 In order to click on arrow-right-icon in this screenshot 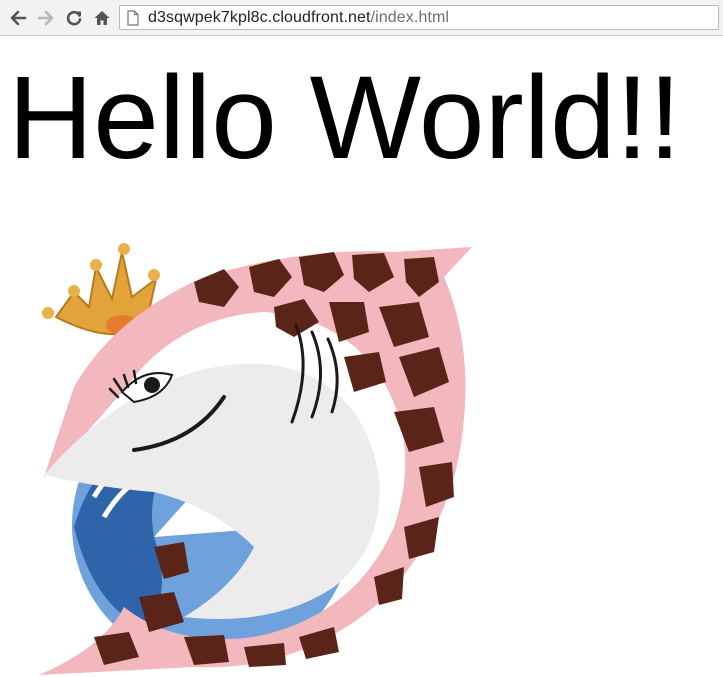, I will do `click(45, 18)`.